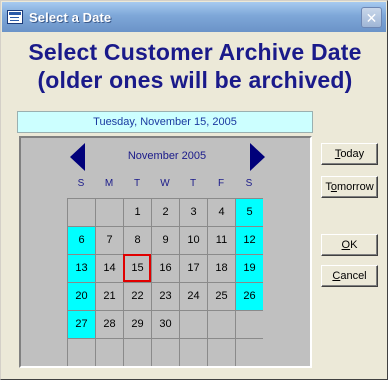  Describe the element at coordinates (193, 296) in the screenshot. I see `calendar-day-cell: 24` at that location.